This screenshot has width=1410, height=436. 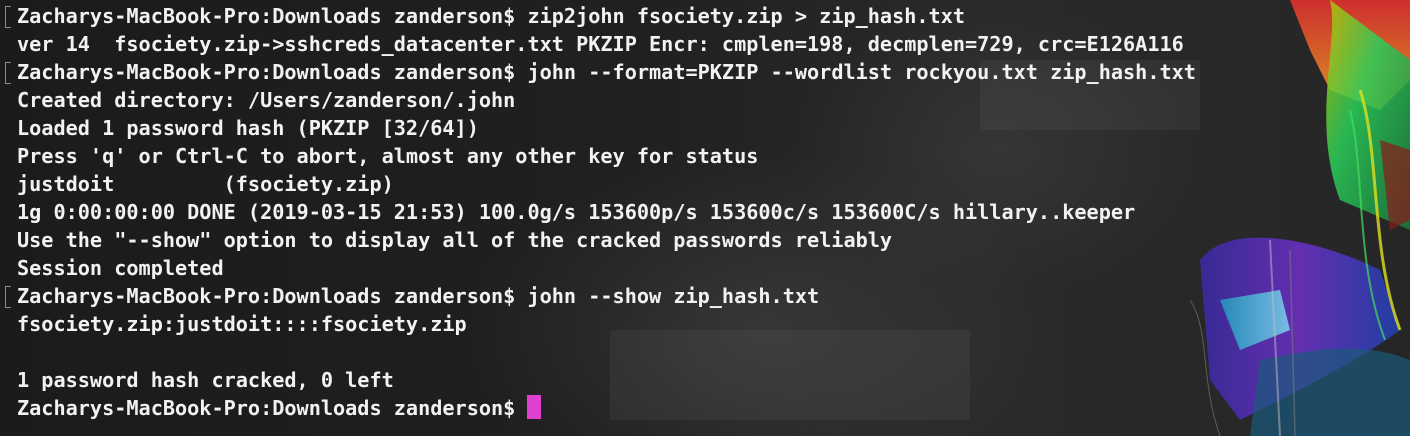 I want to click on output-line: Session completed, so click(x=700, y=268).